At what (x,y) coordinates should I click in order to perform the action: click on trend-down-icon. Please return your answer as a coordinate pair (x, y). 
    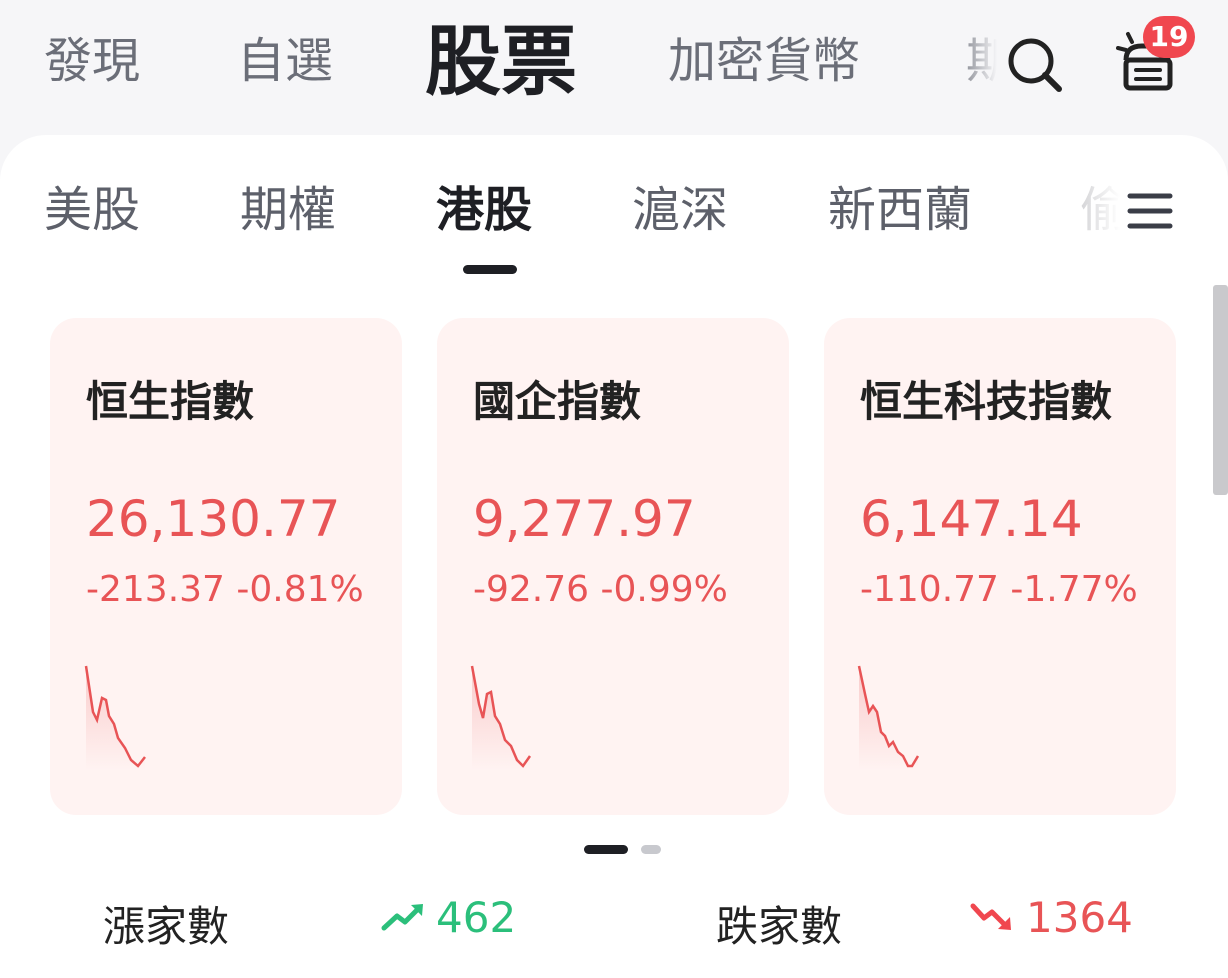
    Looking at the image, I should click on (990, 916).